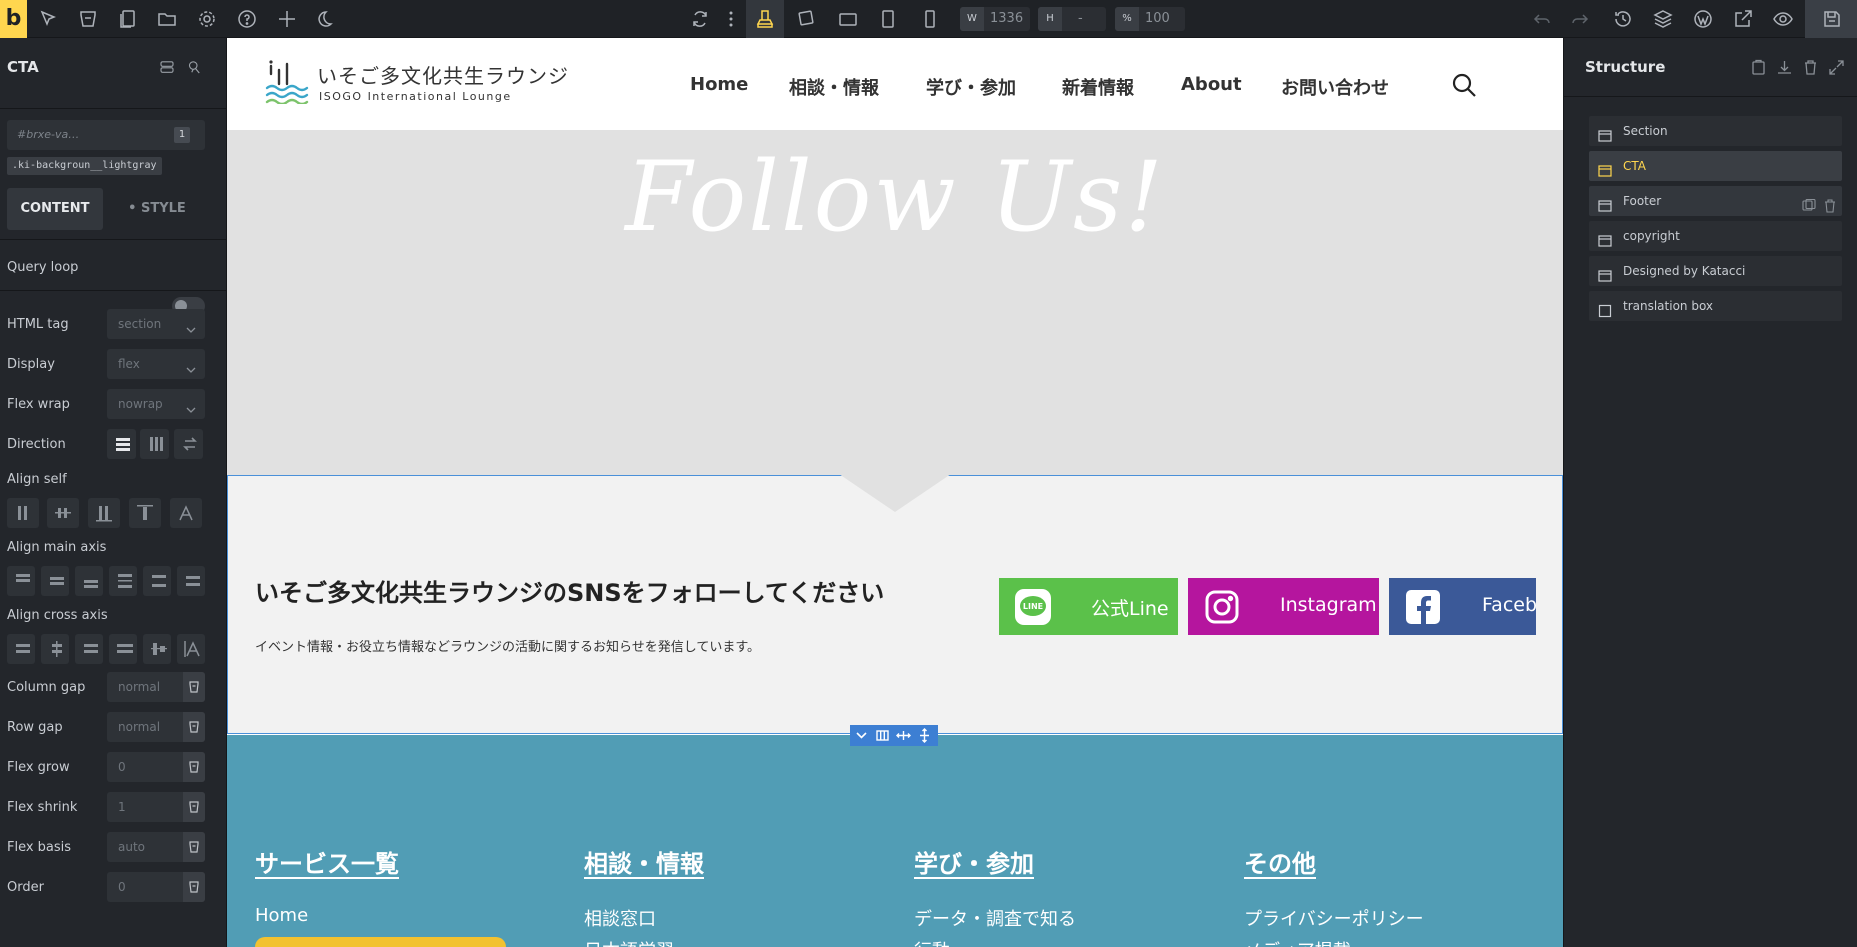 This screenshot has width=1857, height=947. I want to click on zoom-field: % 100, so click(1150, 19).